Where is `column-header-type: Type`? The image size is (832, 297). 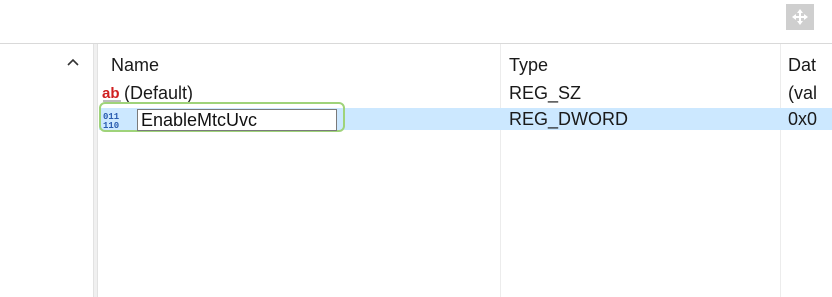 column-header-type: Type is located at coordinates (528, 65).